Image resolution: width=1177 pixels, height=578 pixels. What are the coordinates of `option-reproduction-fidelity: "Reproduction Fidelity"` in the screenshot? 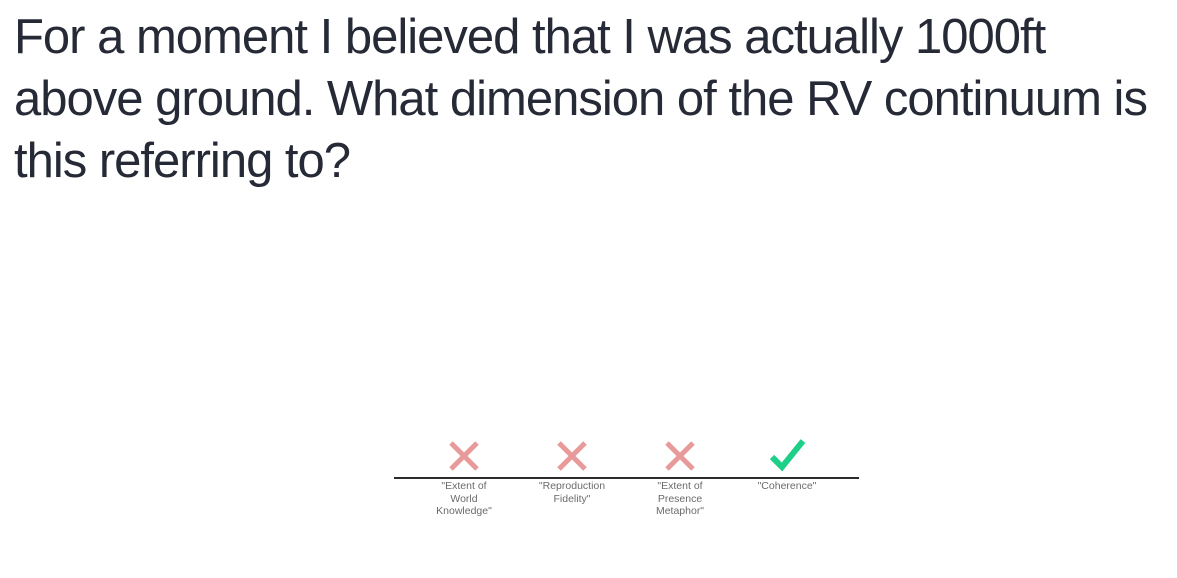 It's located at (572, 470).